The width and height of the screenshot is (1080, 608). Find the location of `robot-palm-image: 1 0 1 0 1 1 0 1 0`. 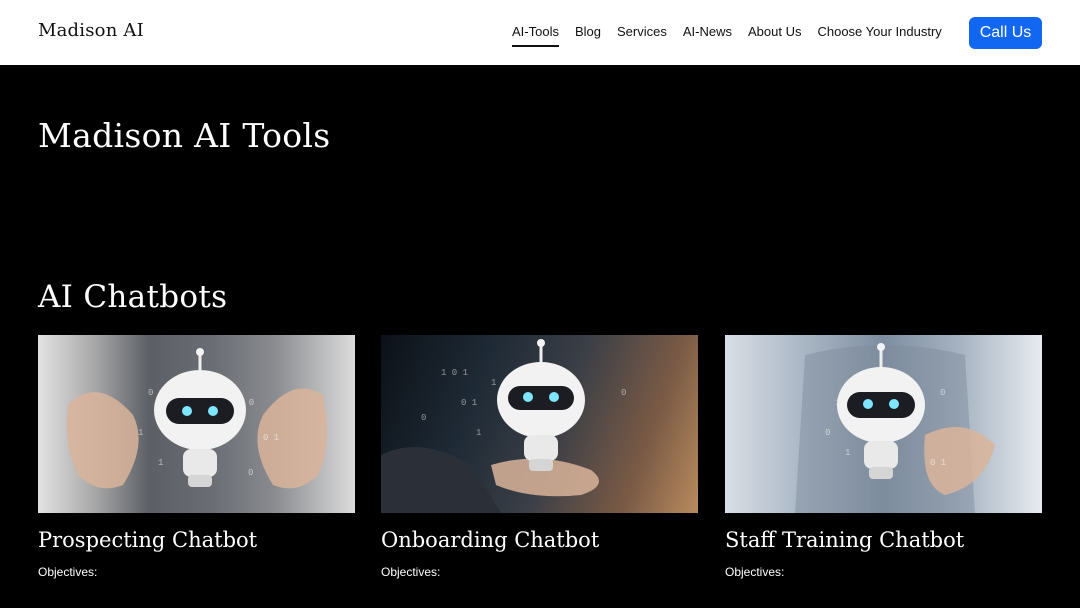

robot-palm-image: 1 0 1 0 1 1 0 1 0 is located at coordinates (539, 424).